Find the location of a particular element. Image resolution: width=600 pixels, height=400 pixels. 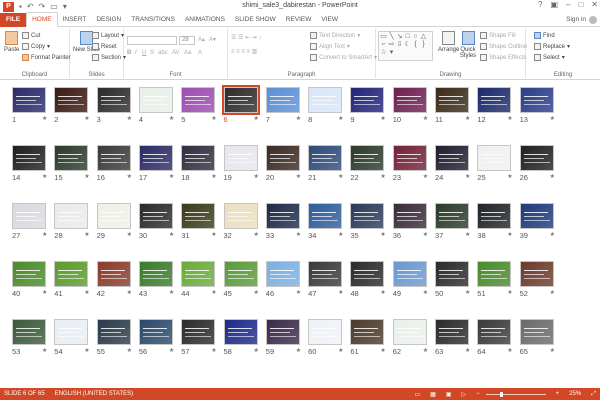

minimize-icon: – is located at coordinates (568, 4).